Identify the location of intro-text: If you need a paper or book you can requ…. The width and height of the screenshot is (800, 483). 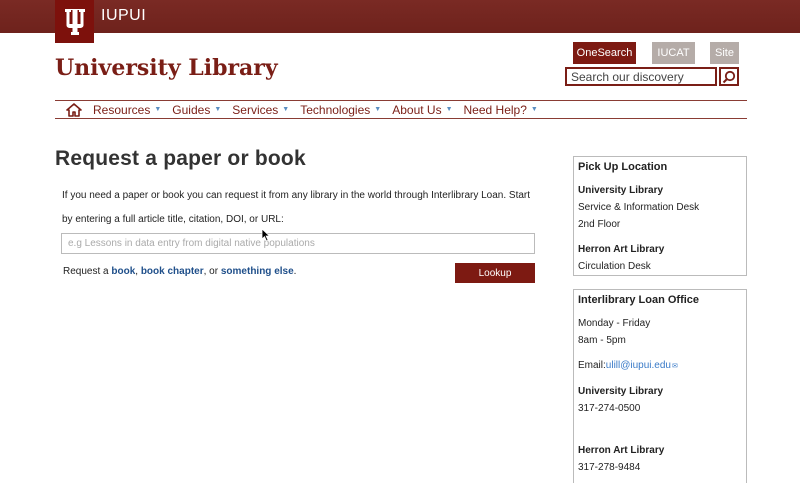
(296, 207).